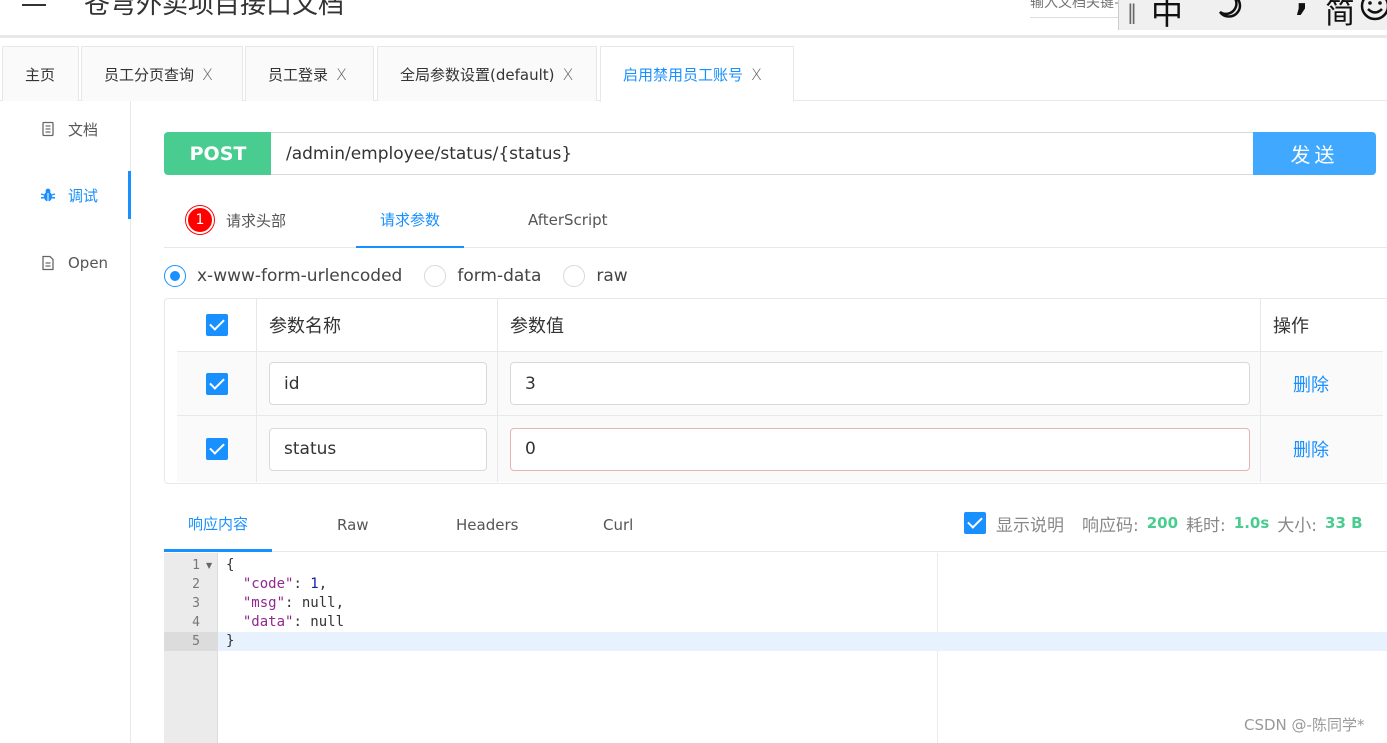 The height and width of the screenshot is (743, 1387). Describe the element at coordinates (487, 73) in the screenshot. I see `tab-global-params: 全局参数设置(default) X` at that location.